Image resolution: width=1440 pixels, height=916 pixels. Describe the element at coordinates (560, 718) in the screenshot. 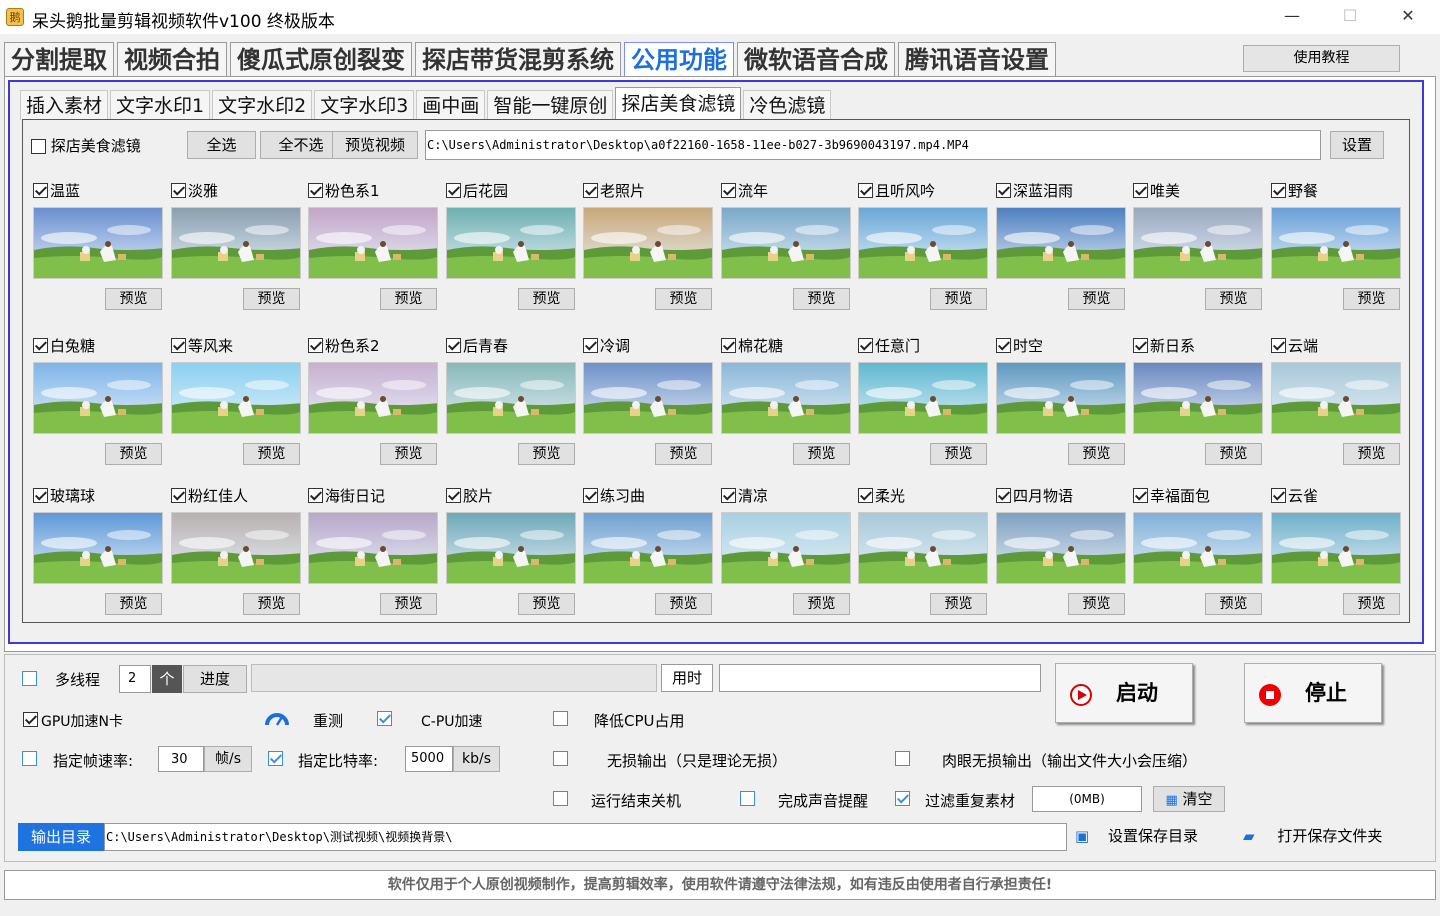

I see `reduce-cpu-checkbox` at that location.